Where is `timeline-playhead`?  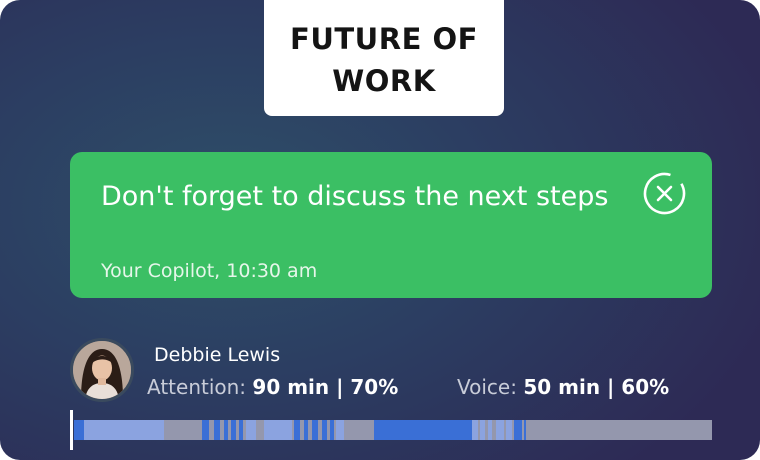
timeline-playhead is located at coordinates (71, 430).